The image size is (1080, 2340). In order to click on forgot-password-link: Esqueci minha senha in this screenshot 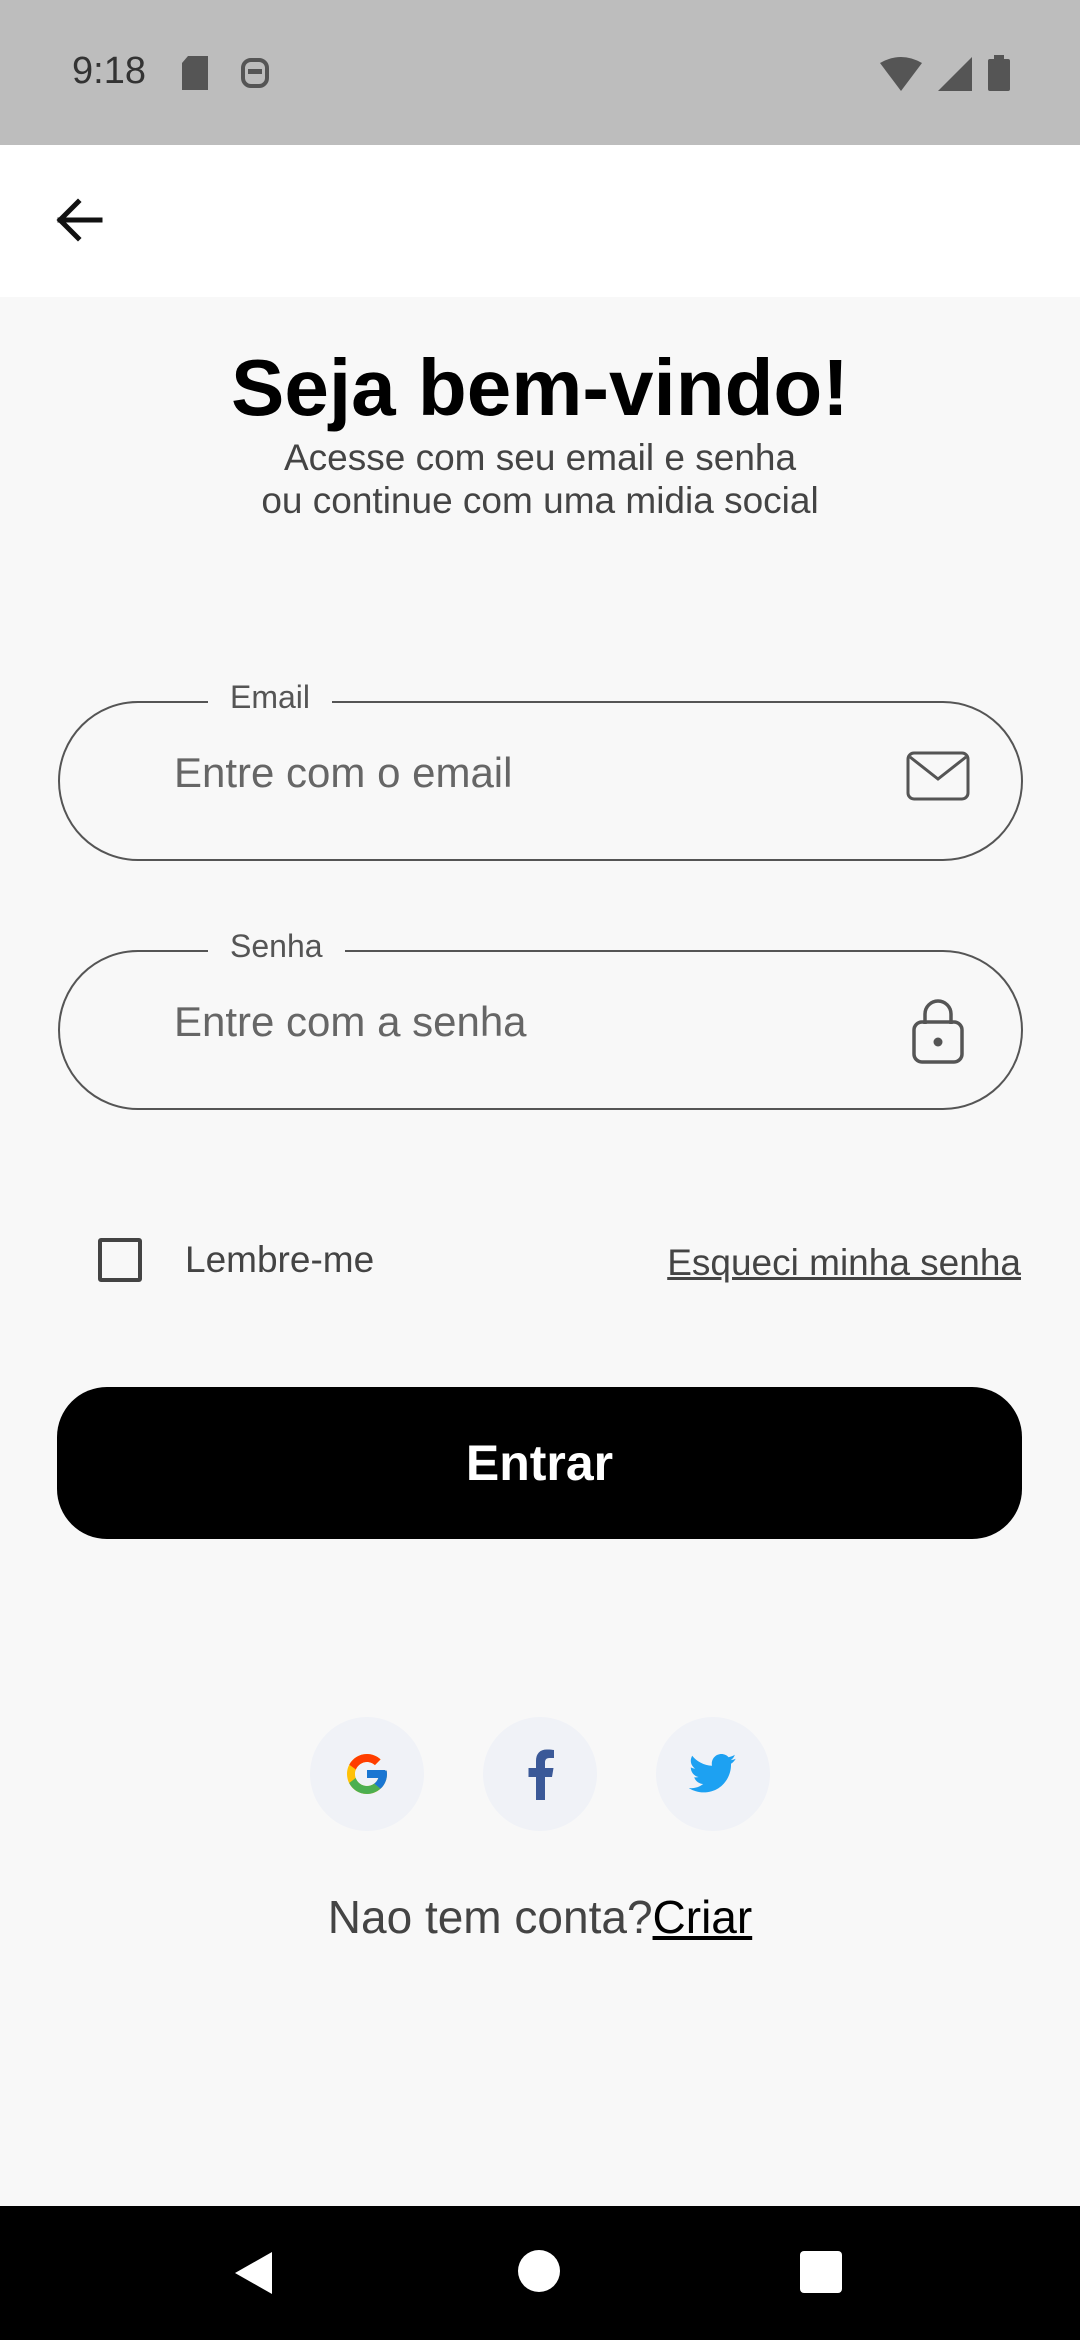, I will do `click(844, 1263)`.